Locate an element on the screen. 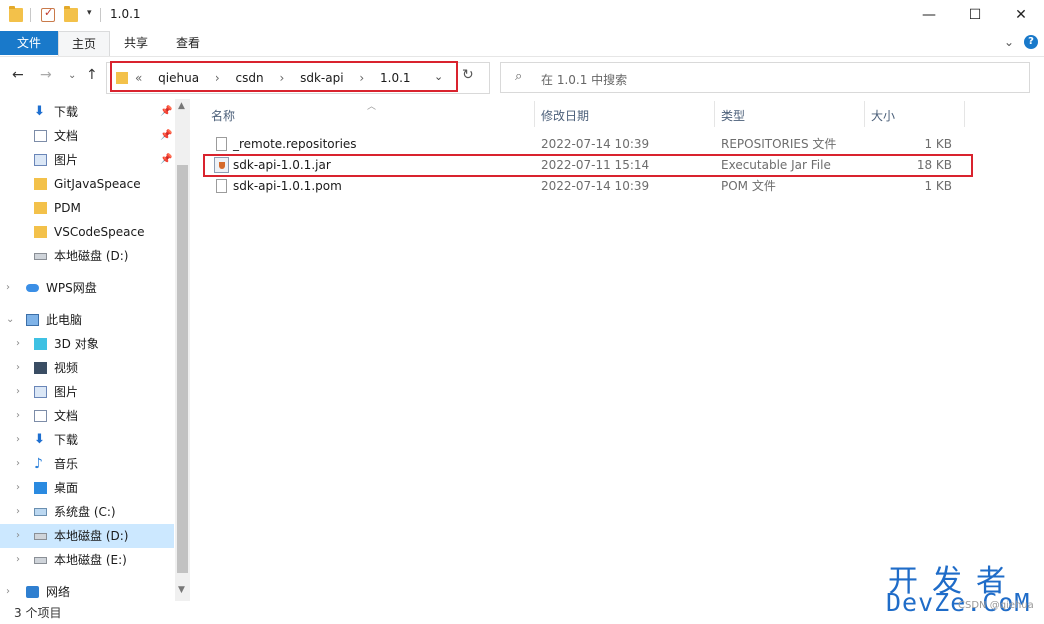  file-date: 2022-07-14 10:39 is located at coordinates (595, 186).